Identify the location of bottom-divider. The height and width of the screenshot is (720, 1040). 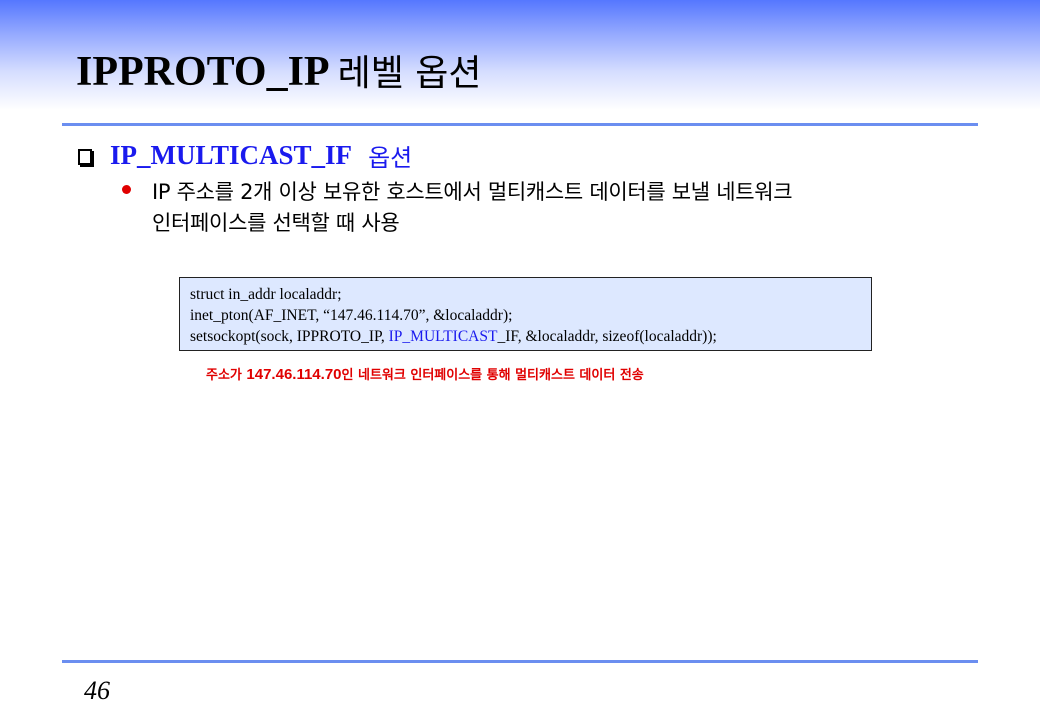
(520, 661).